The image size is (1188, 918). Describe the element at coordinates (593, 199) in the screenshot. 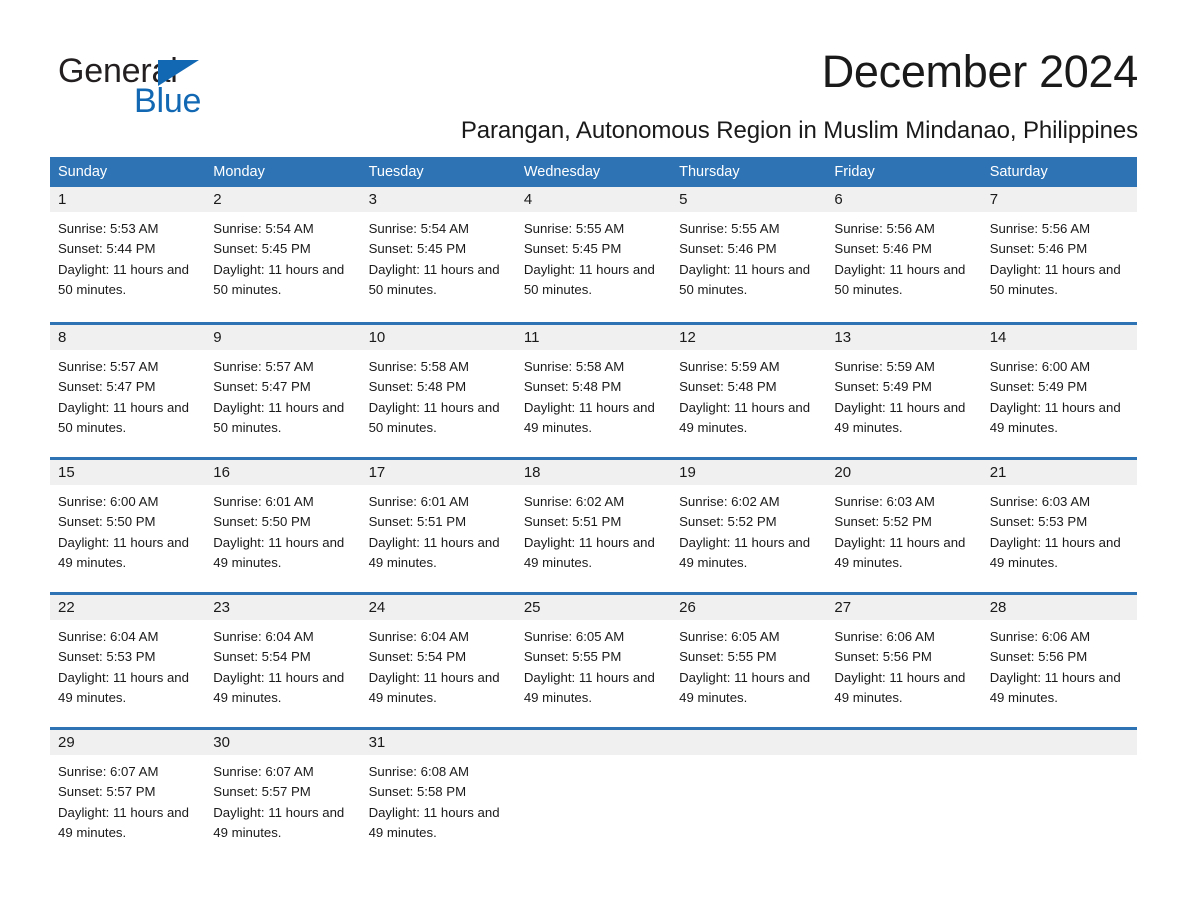

I see `day-number-band: 4` at that location.